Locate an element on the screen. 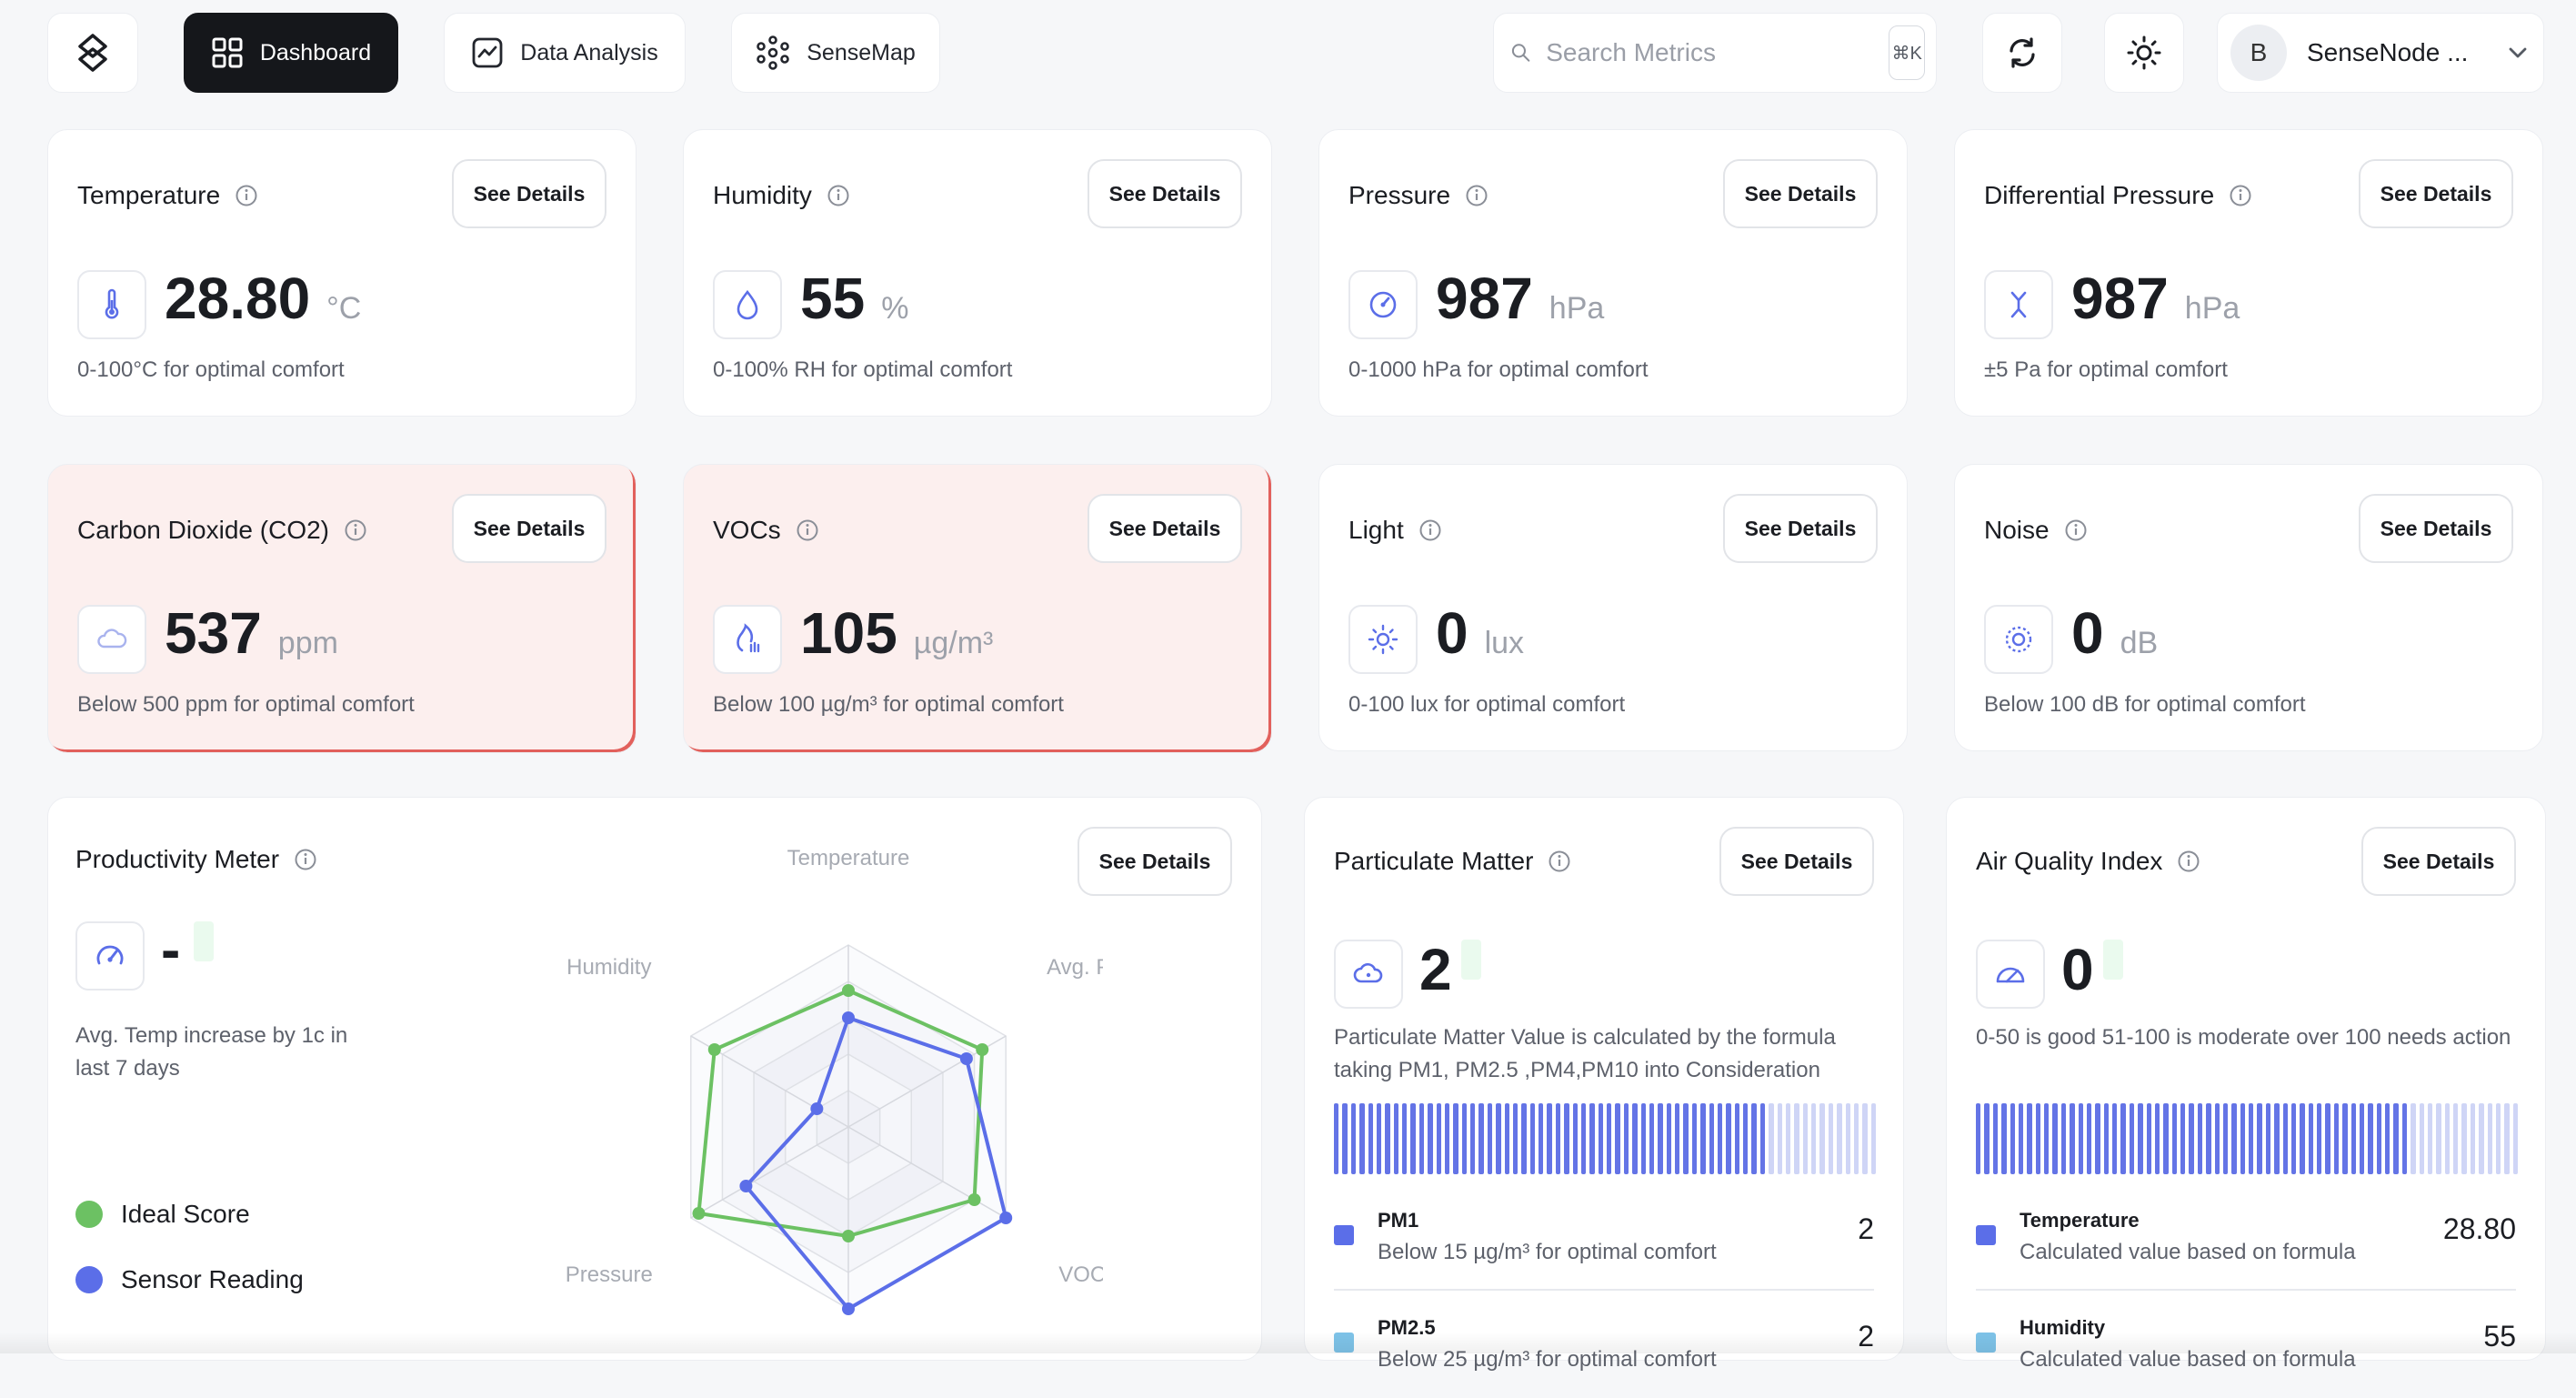 This screenshot has width=2576, height=1398. tab-sensemap: SenseMap is located at coordinates (835, 53).